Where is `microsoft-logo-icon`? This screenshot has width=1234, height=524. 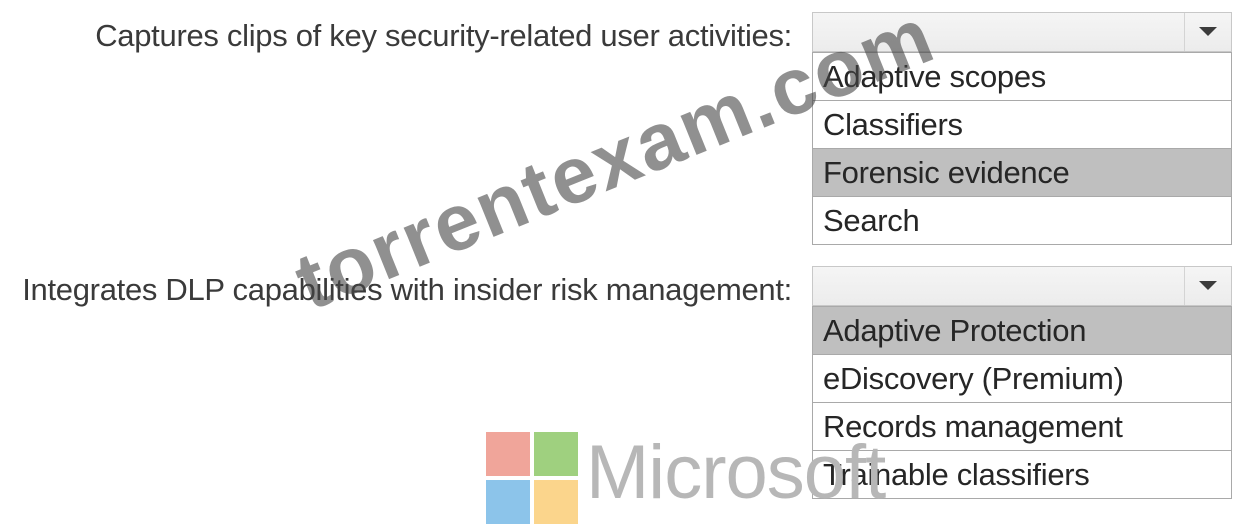 microsoft-logo-icon is located at coordinates (532, 478).